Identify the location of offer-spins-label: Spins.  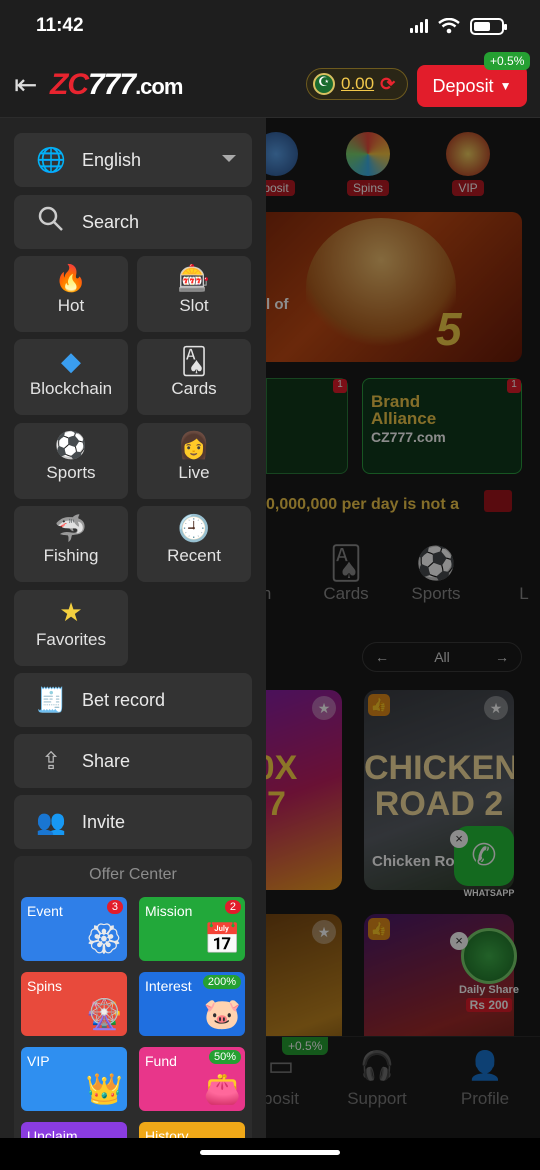
(45, 986).